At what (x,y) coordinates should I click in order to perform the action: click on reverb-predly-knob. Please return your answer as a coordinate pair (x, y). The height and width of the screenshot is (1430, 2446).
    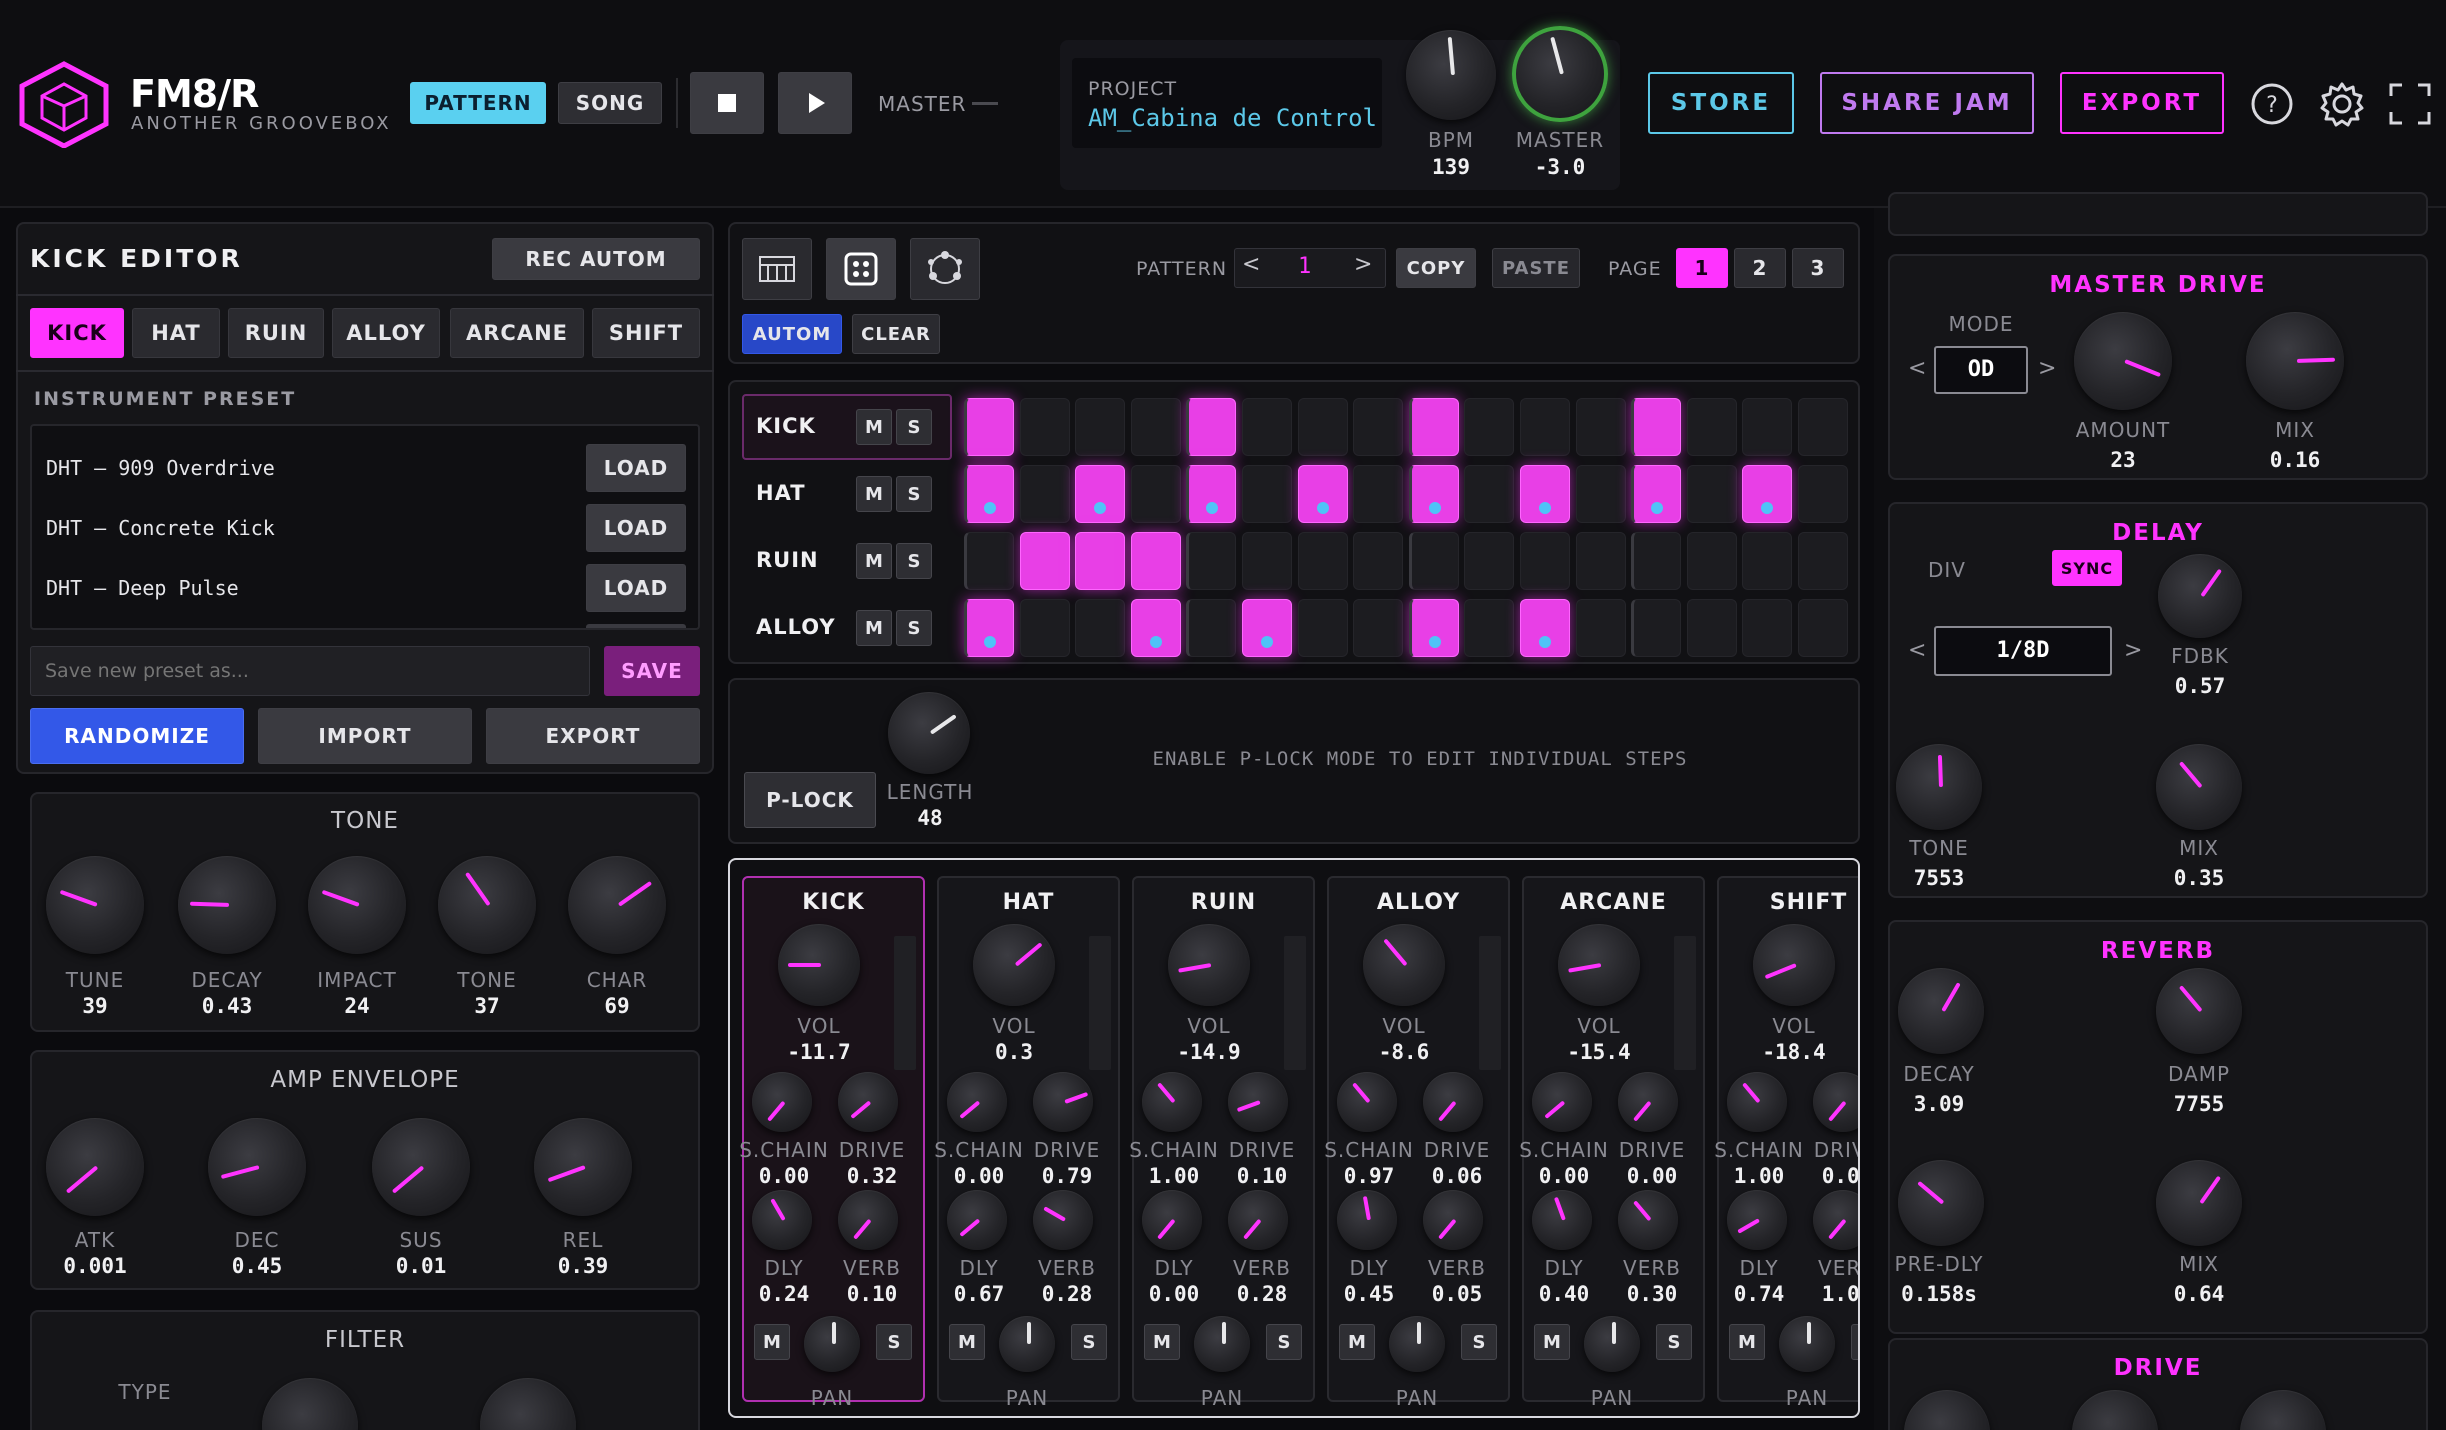
    Looking at the image, I should click on (1941, 1203).